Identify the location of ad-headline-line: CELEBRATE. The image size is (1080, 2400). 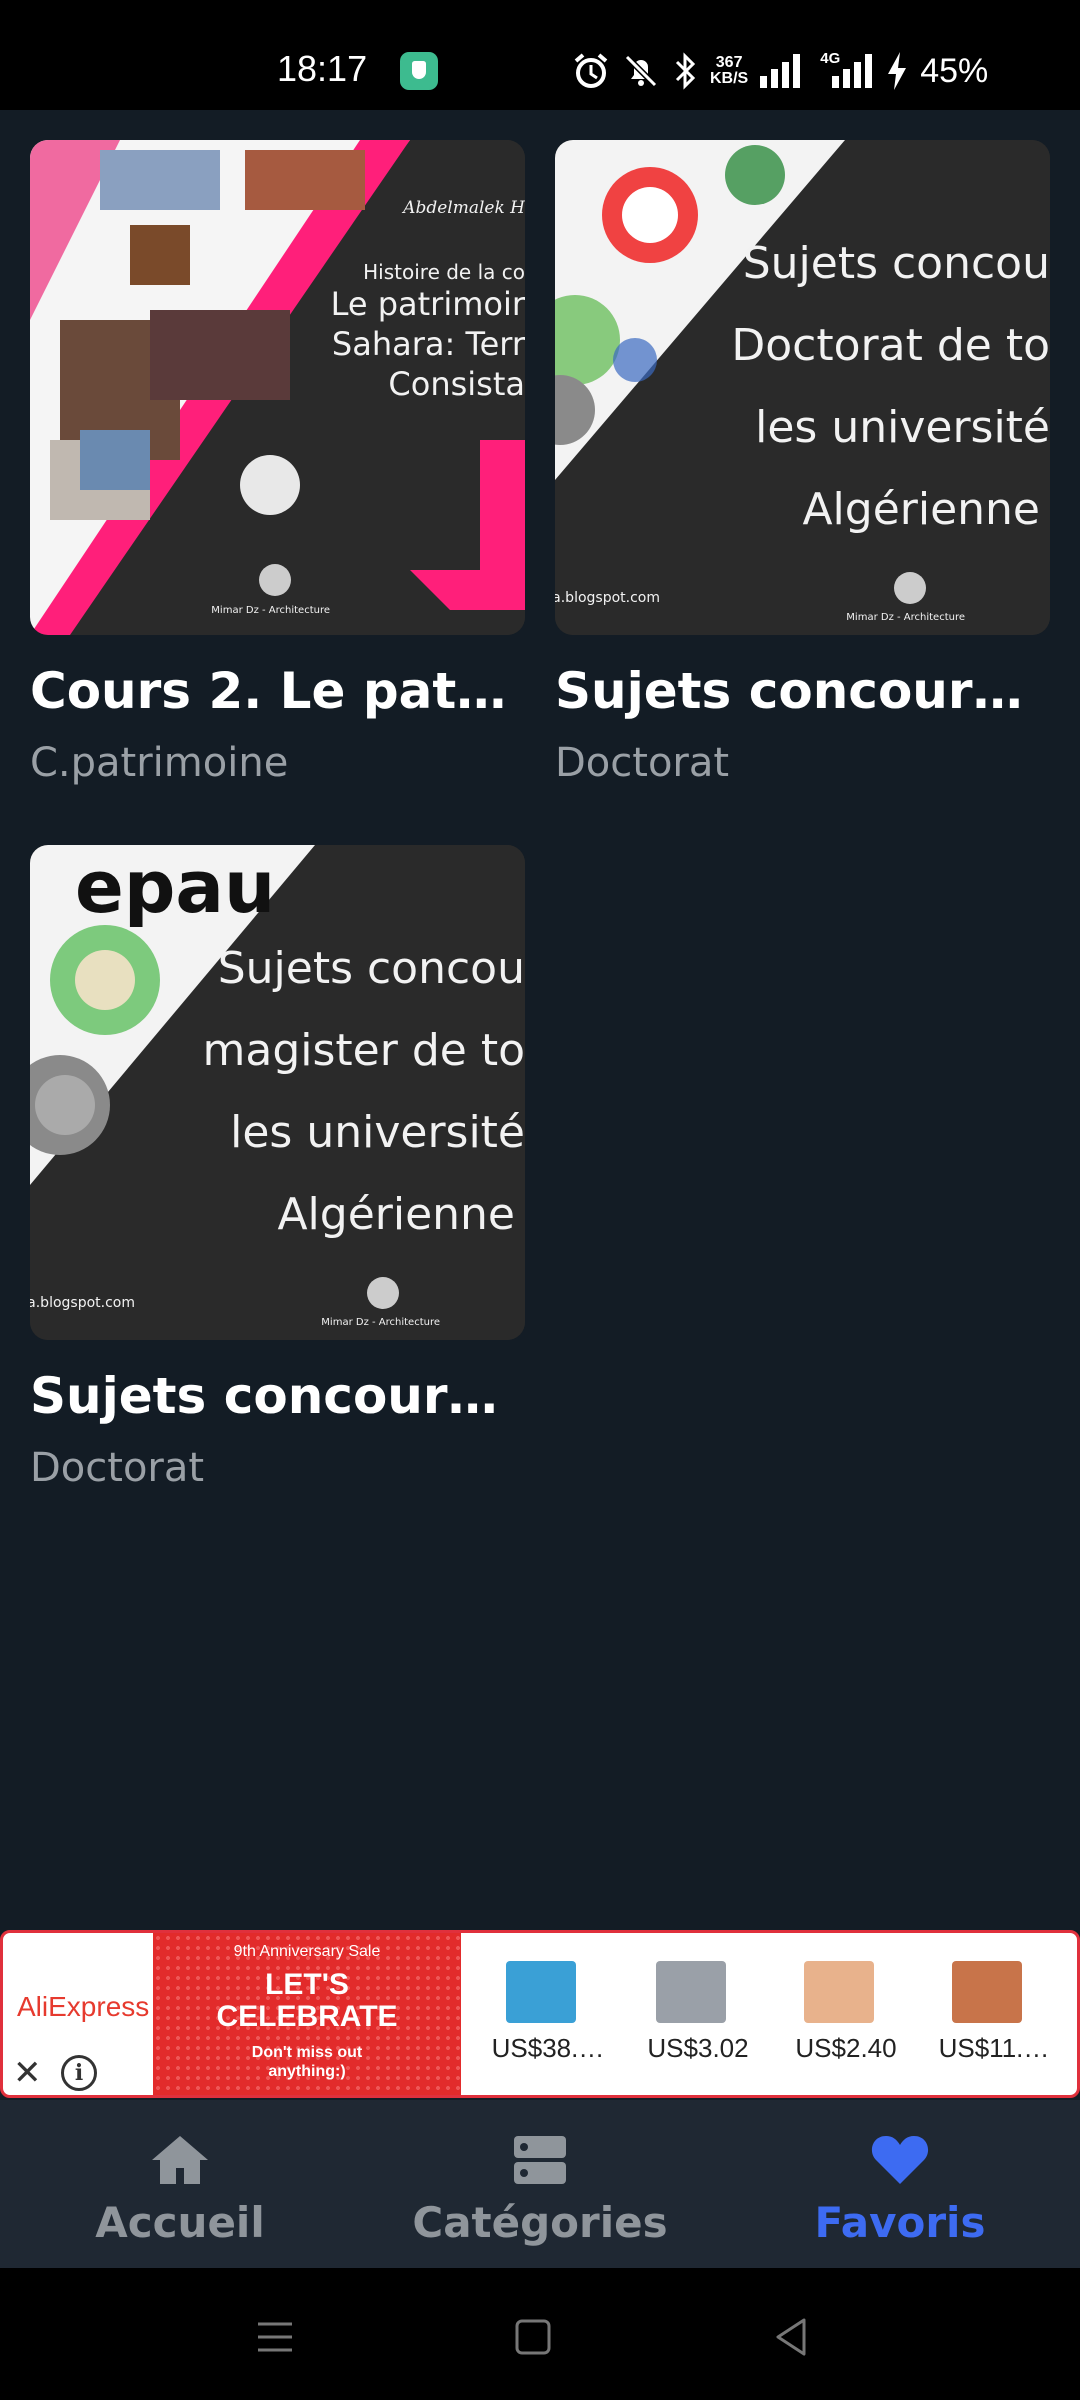
(307, 2016).